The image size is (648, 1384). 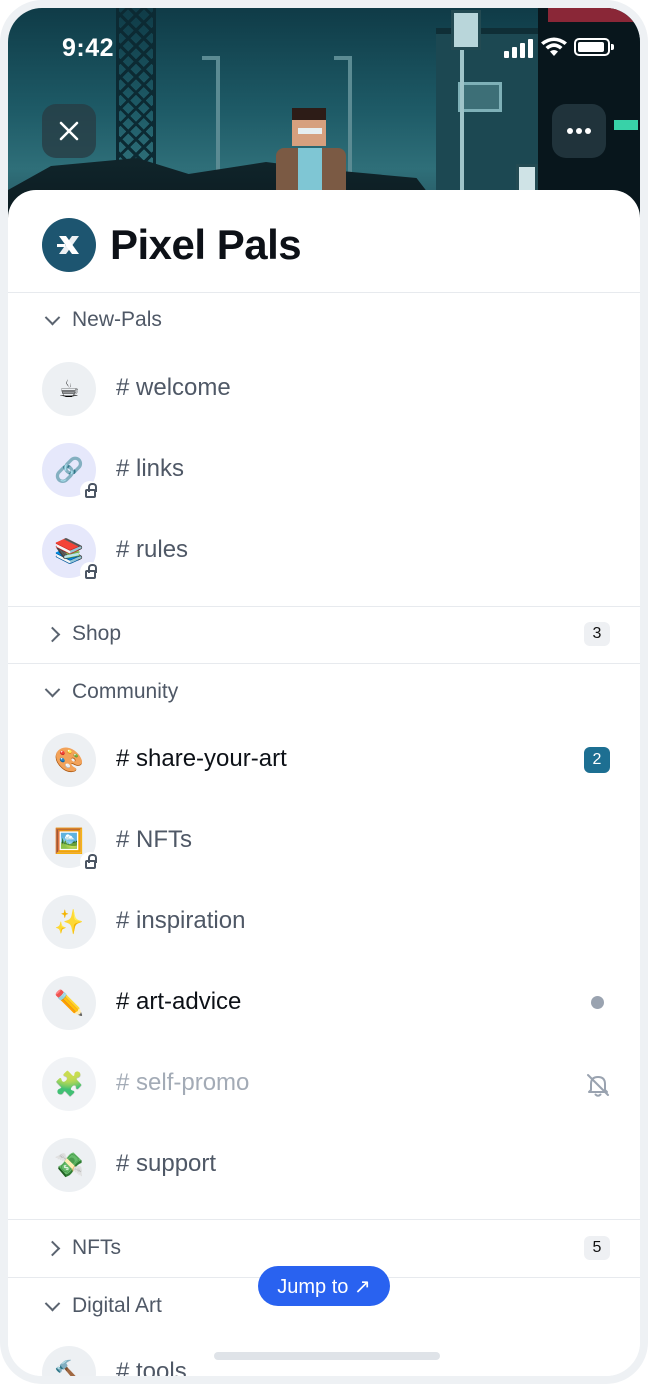 What do you see at coordinates (97, 633) in the screenshot?
I see `category-label: Shop` at bounding box center [97, 633].